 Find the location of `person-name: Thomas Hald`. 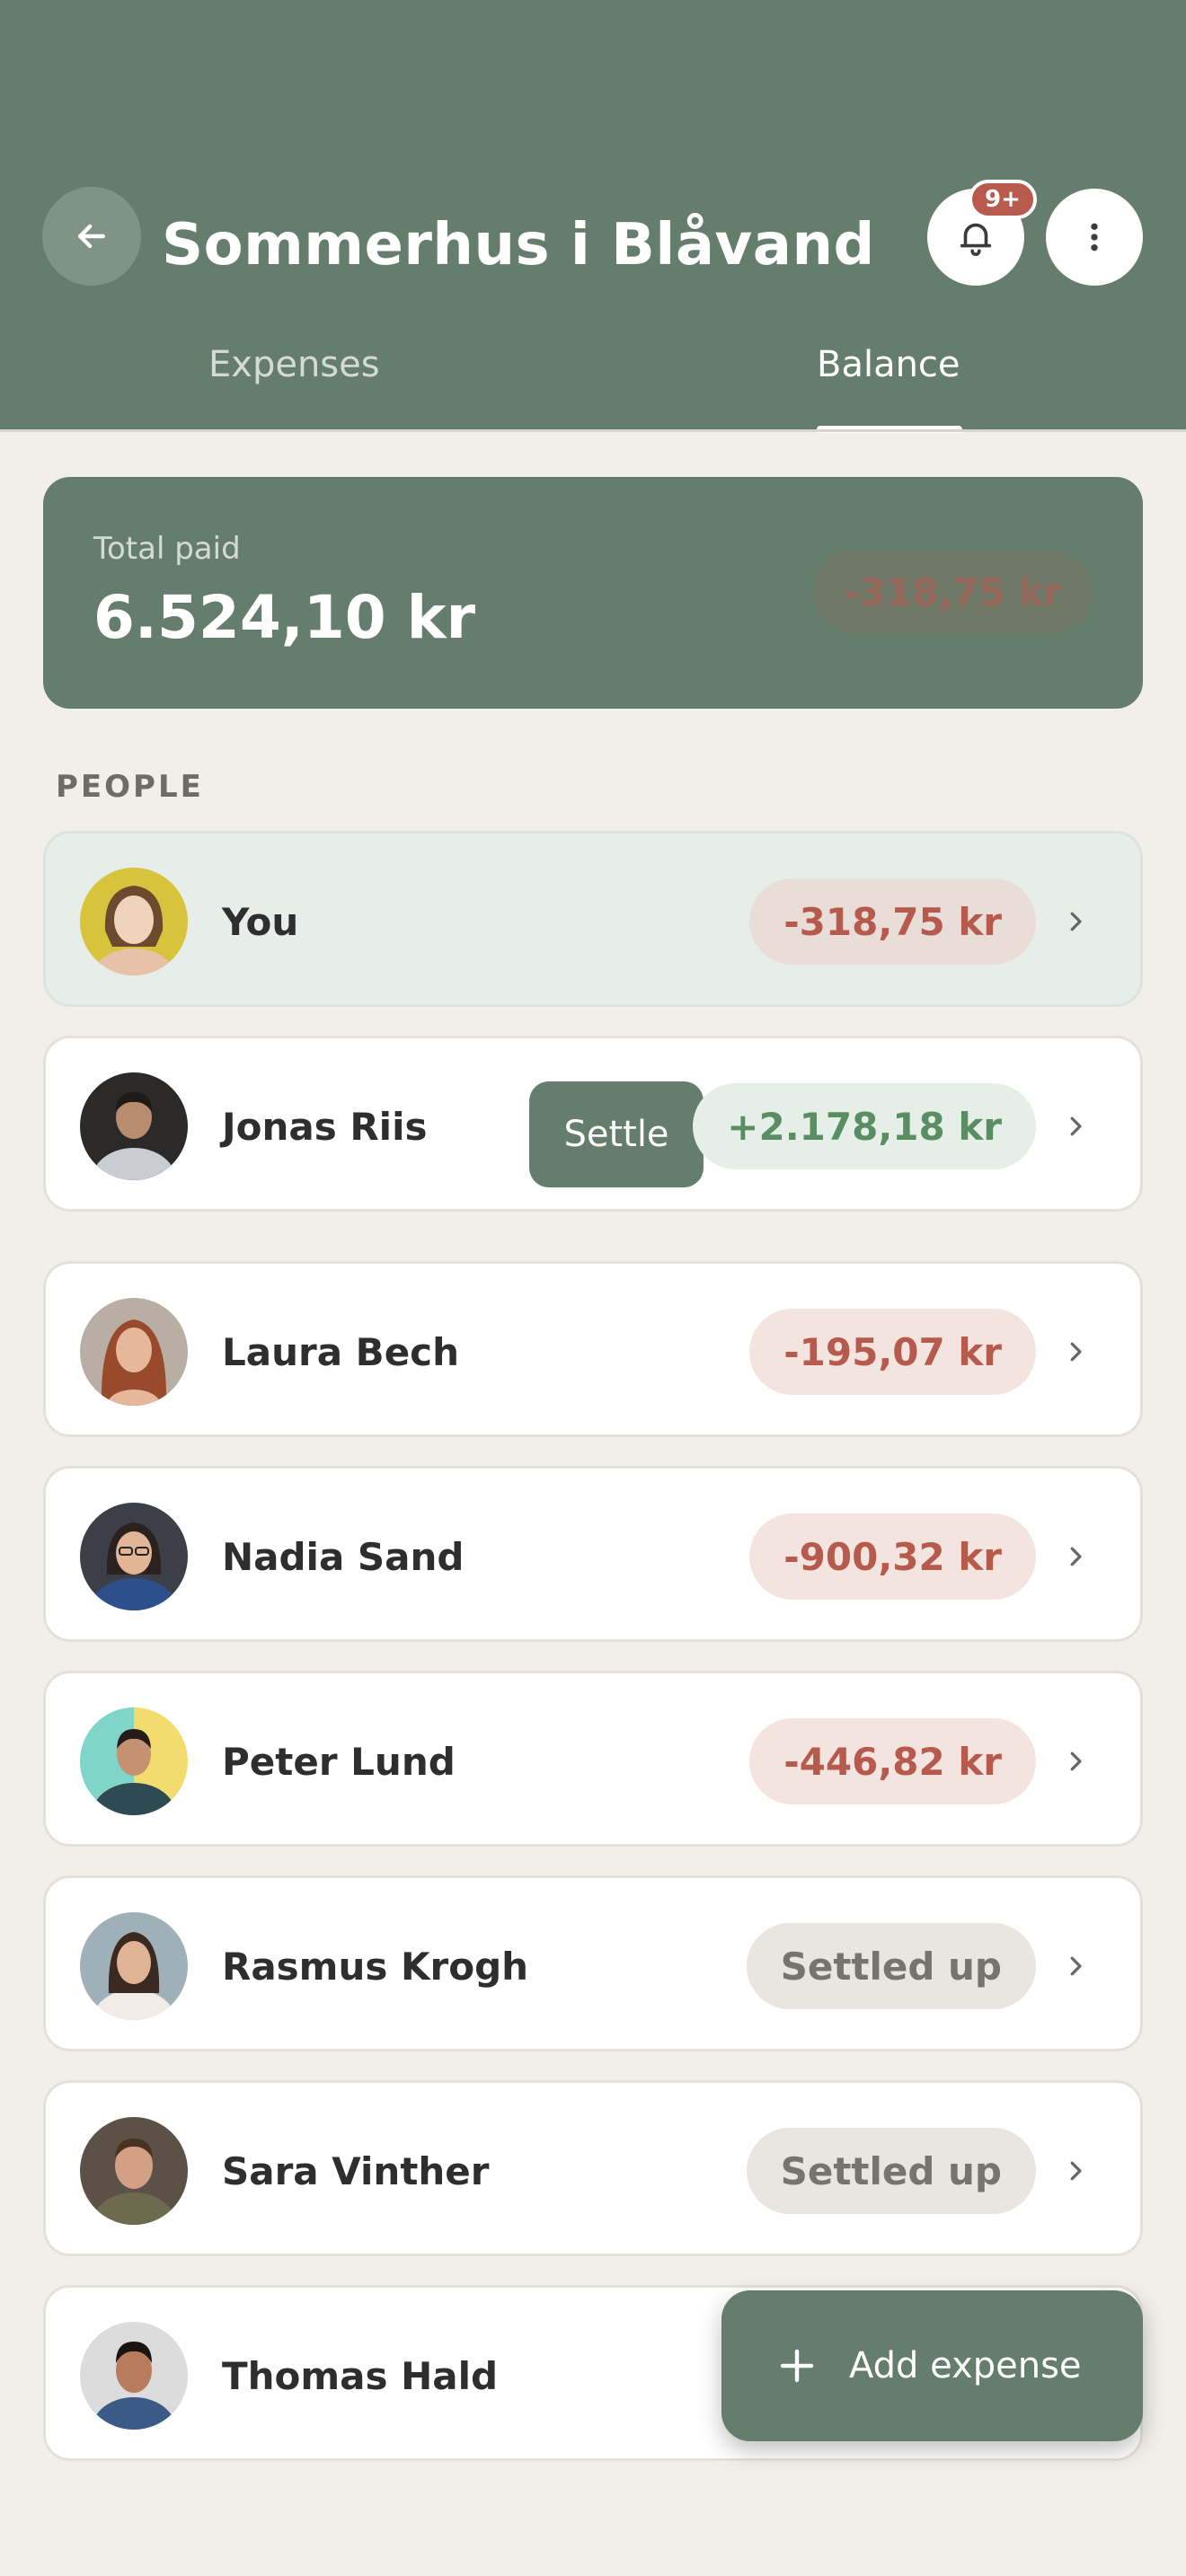

person-name: Thomas Hald is located at coordinates (360, 2376).